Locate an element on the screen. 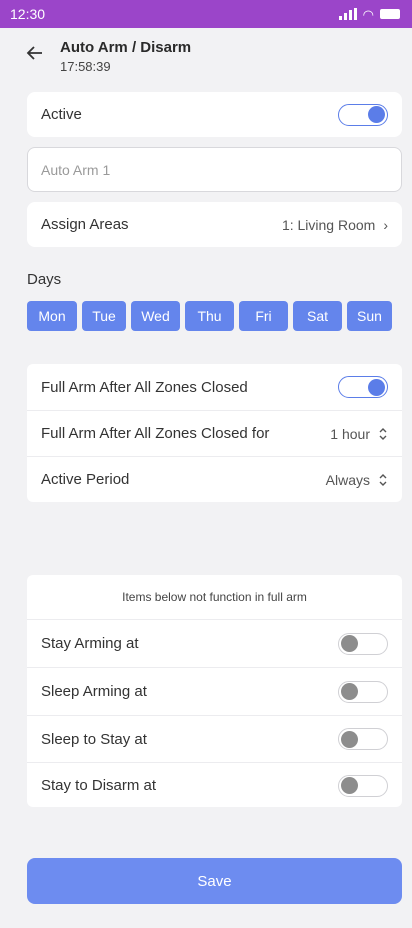 The width and height of the screenshot is (412, 928). active-label: Active is located at coordinates (61, 114).